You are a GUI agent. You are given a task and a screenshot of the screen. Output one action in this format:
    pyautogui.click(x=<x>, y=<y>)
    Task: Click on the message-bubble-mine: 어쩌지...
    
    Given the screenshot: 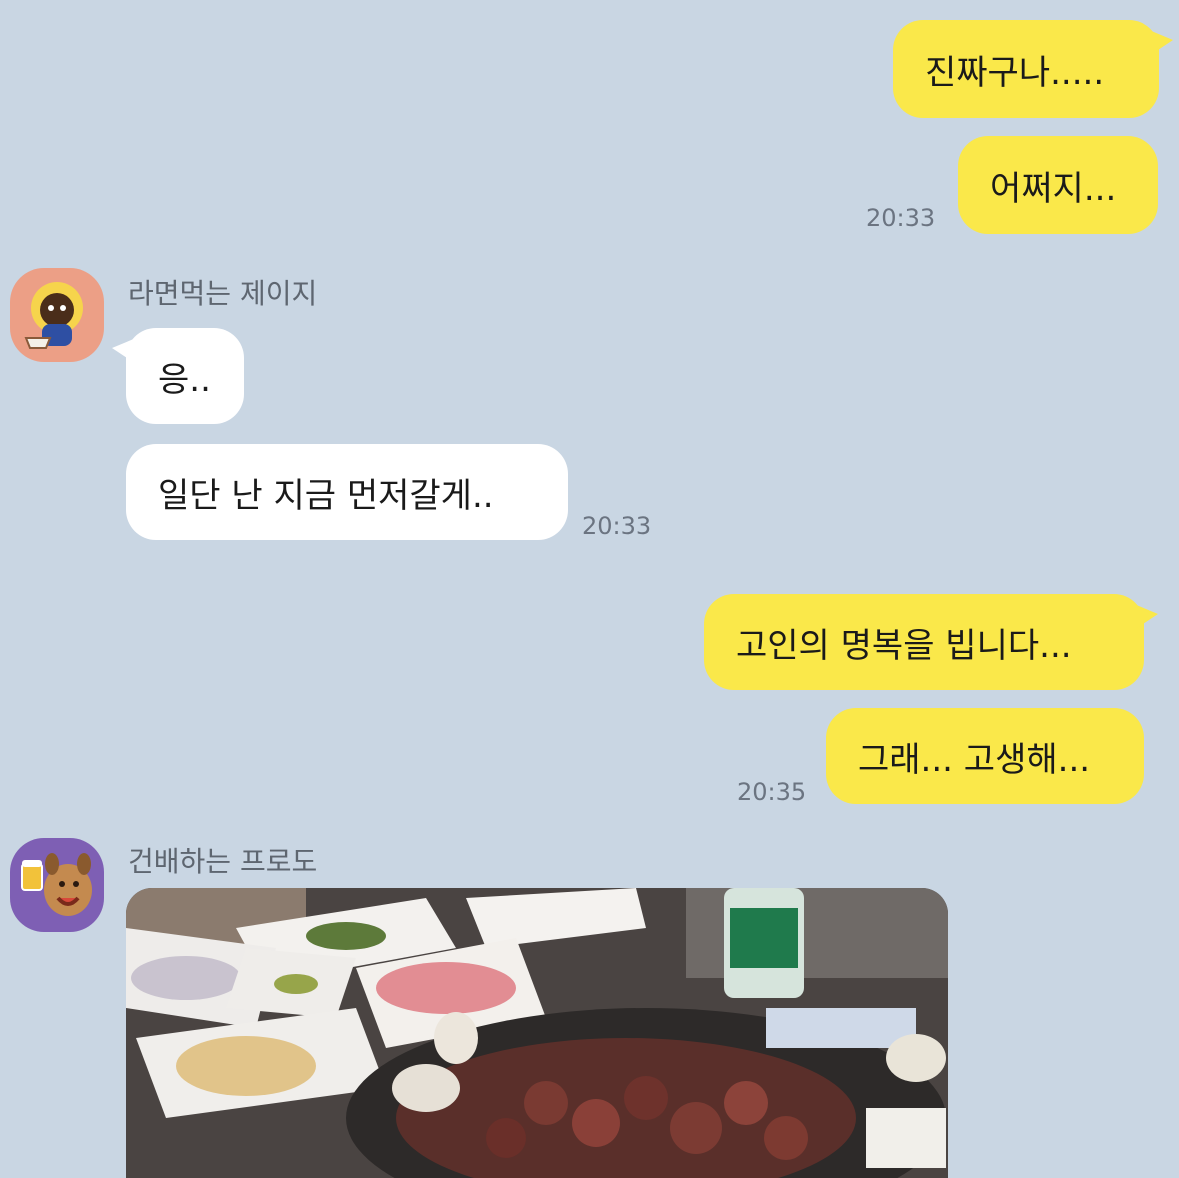 What is the action you would take?
    pyautogui.click(x=1058, y=185)
    